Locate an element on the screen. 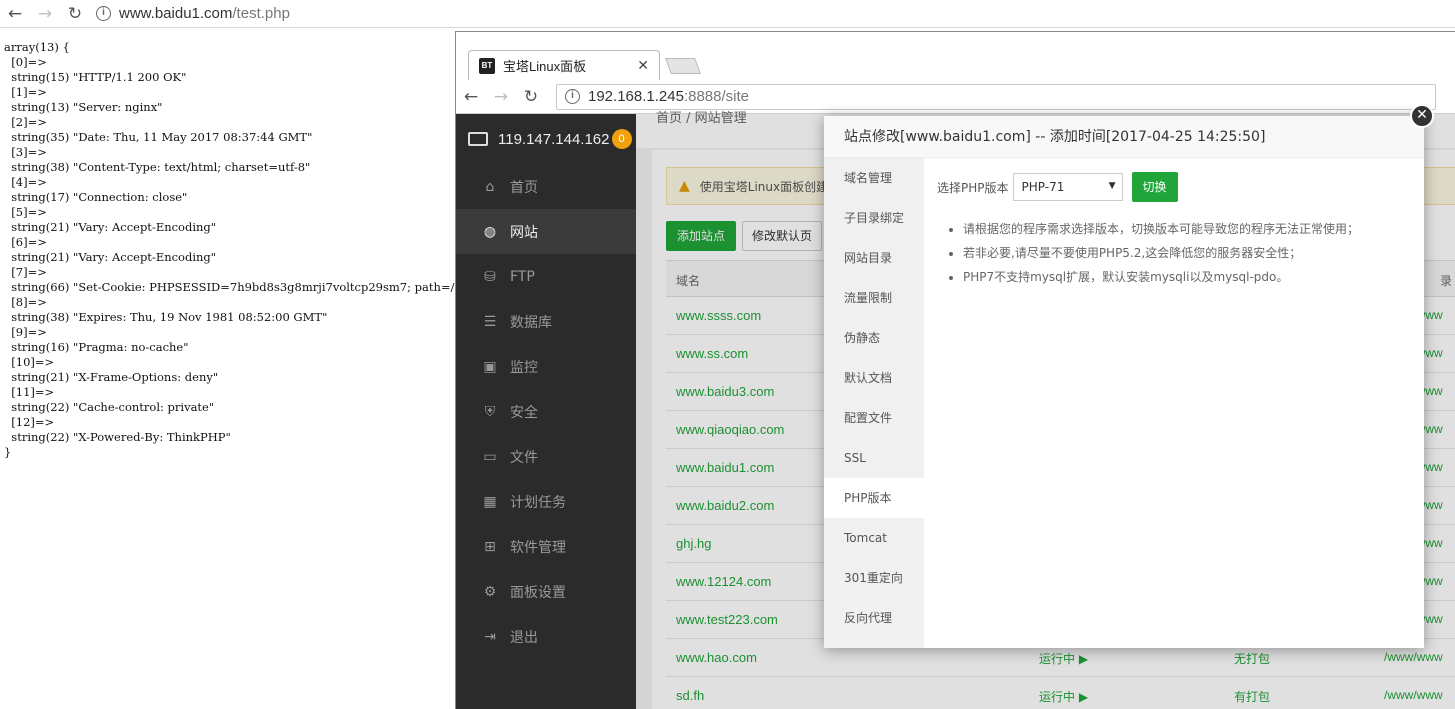  dialog-nav-item: 默认文档 is located at coordinates (874, 378).